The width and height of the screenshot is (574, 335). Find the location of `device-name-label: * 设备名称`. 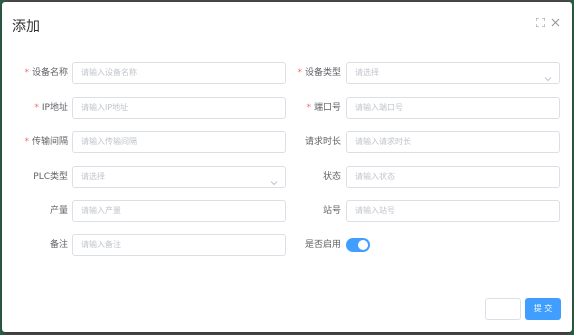

device-name-label: * 设备名称 is located at coordinates (46, 73).